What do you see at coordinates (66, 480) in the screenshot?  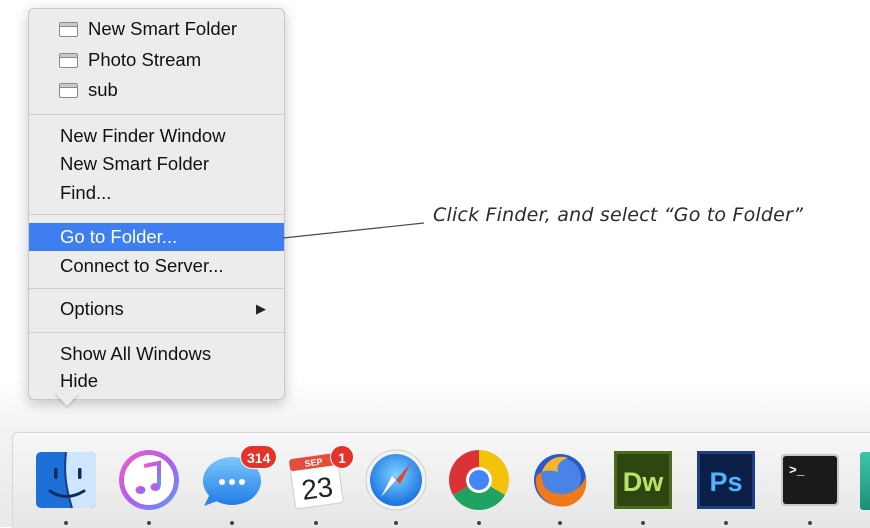 I see `finder-icon` at bounding box center [66, 480].